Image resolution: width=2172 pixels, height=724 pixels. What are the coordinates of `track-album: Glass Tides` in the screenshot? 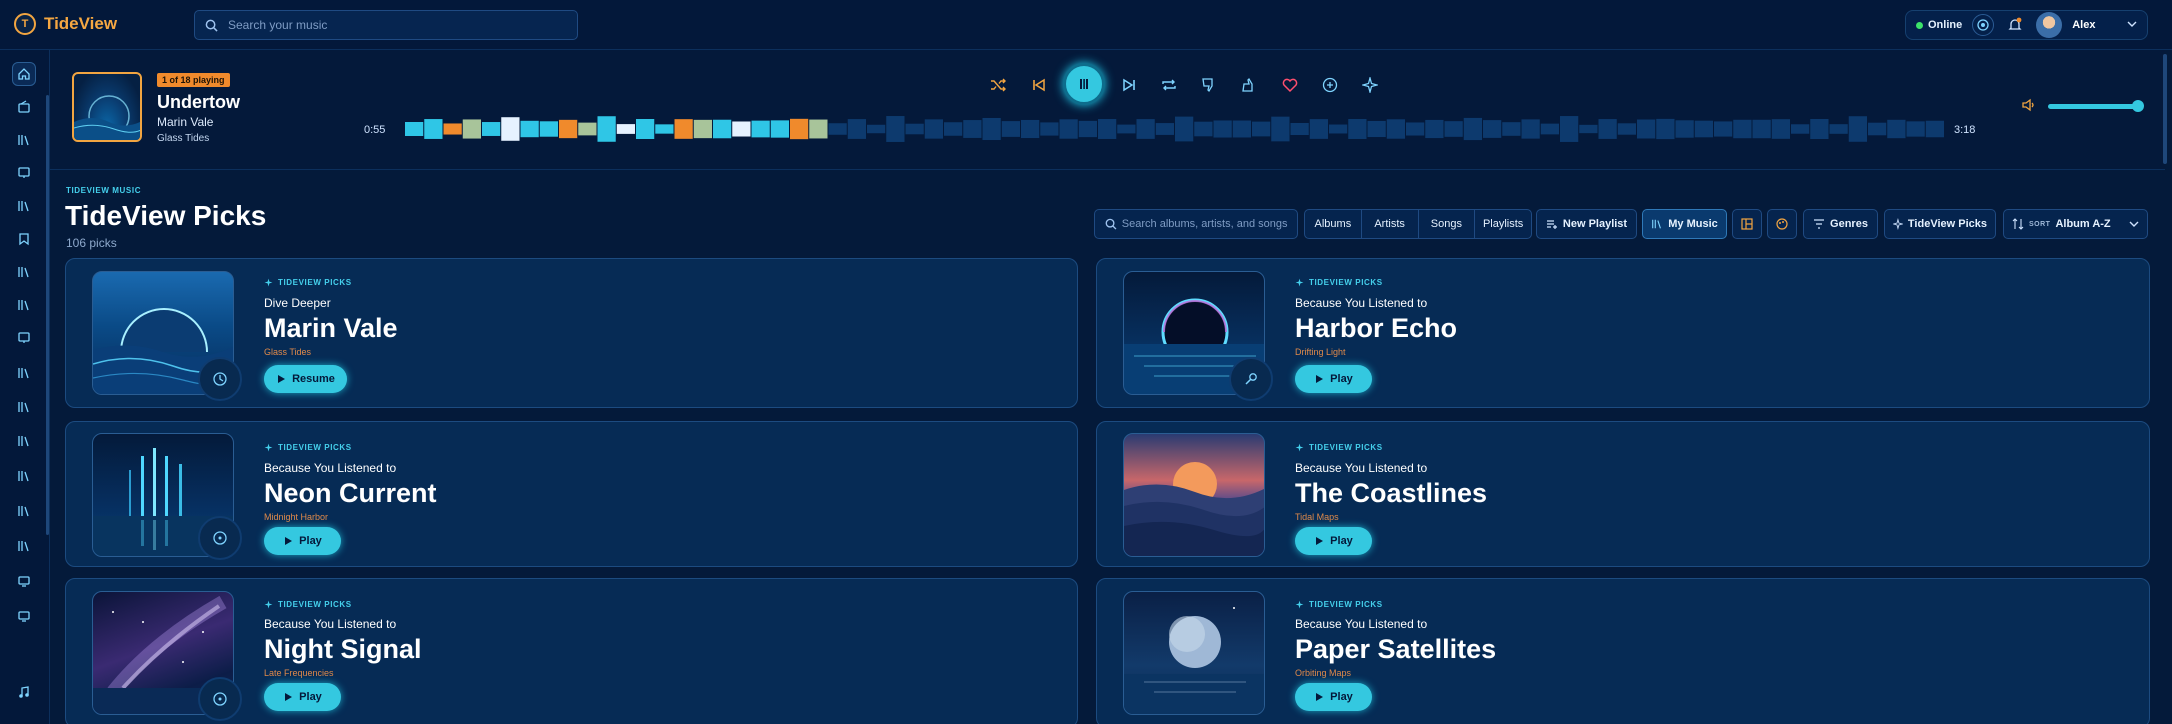 It's located at (183, 138).